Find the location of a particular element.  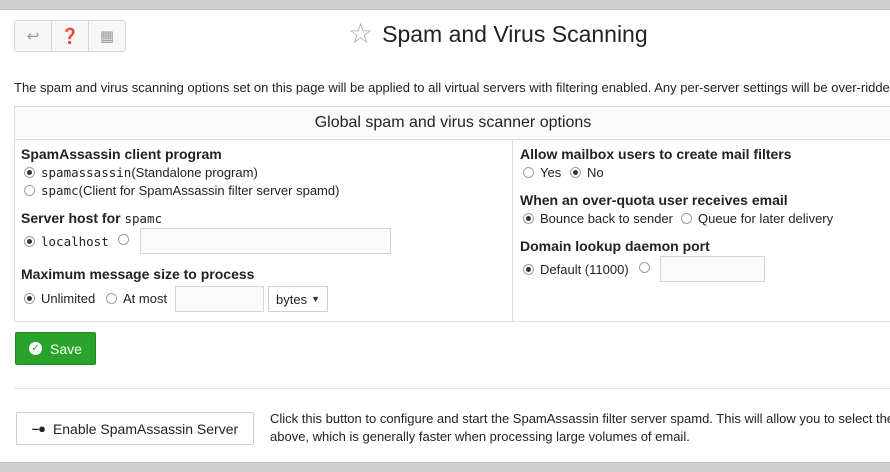

radio-localhost: localhost is located at coordinates (66, 241).